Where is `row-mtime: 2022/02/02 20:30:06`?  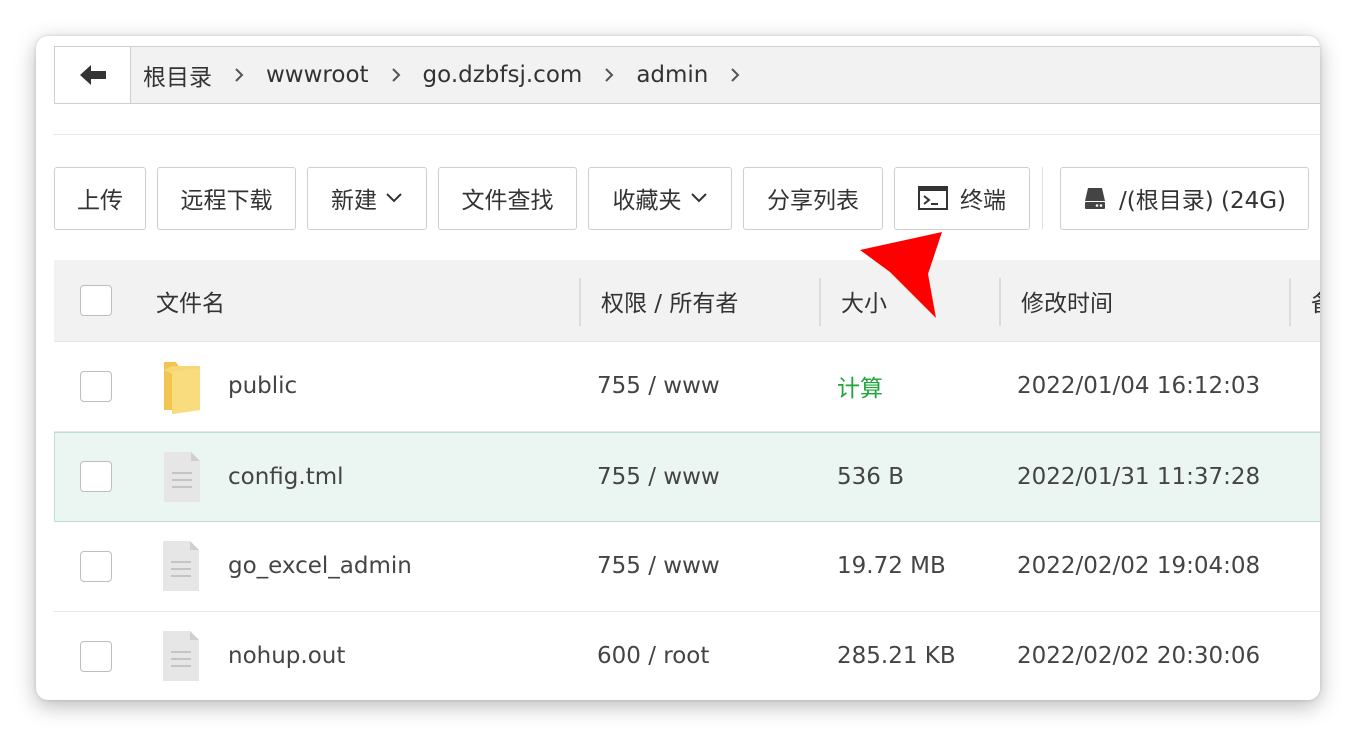
row-mtime: 2022/02/02 20:30:06 is located at coordinates (1139, 656).